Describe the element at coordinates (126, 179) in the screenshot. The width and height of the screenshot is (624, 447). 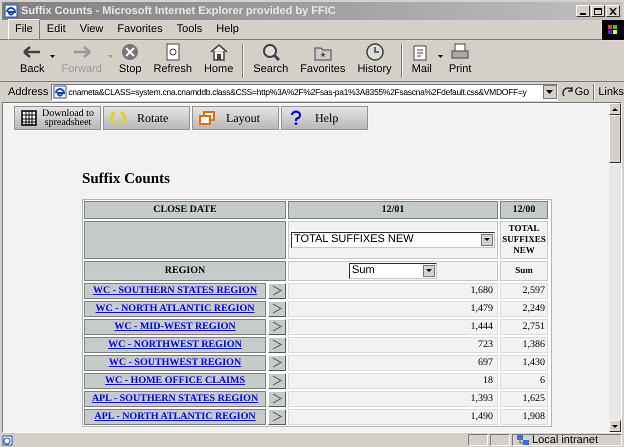
I see `page-heading: Suffix Counts` at that location.